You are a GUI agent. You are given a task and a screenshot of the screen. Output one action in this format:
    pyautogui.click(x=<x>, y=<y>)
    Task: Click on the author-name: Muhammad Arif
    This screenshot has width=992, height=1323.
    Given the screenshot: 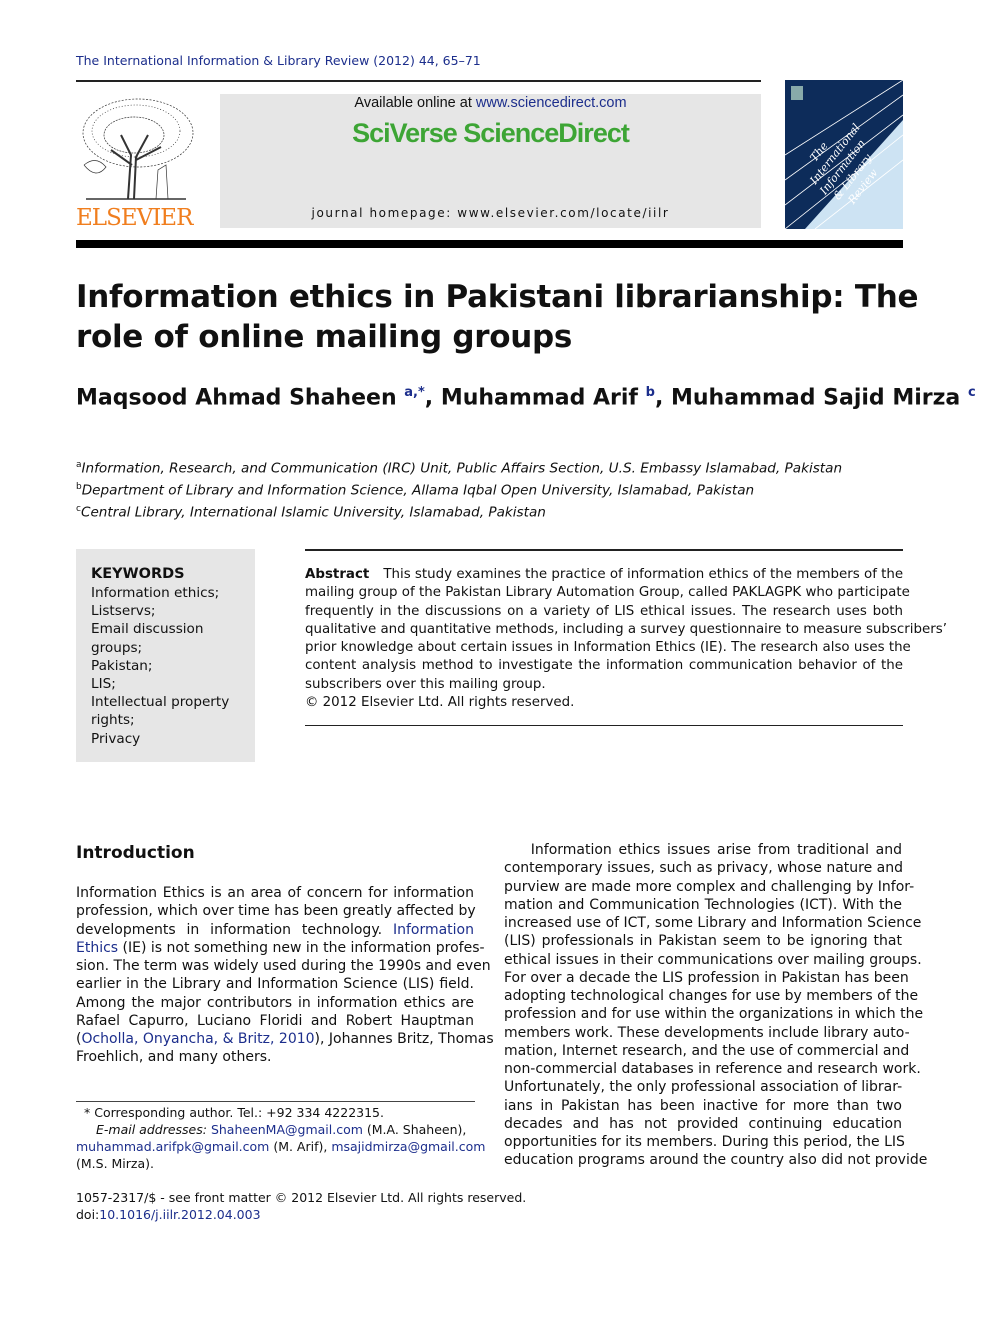 What is the action you would take?
    pyautogui.click(x=539, y=398)
    